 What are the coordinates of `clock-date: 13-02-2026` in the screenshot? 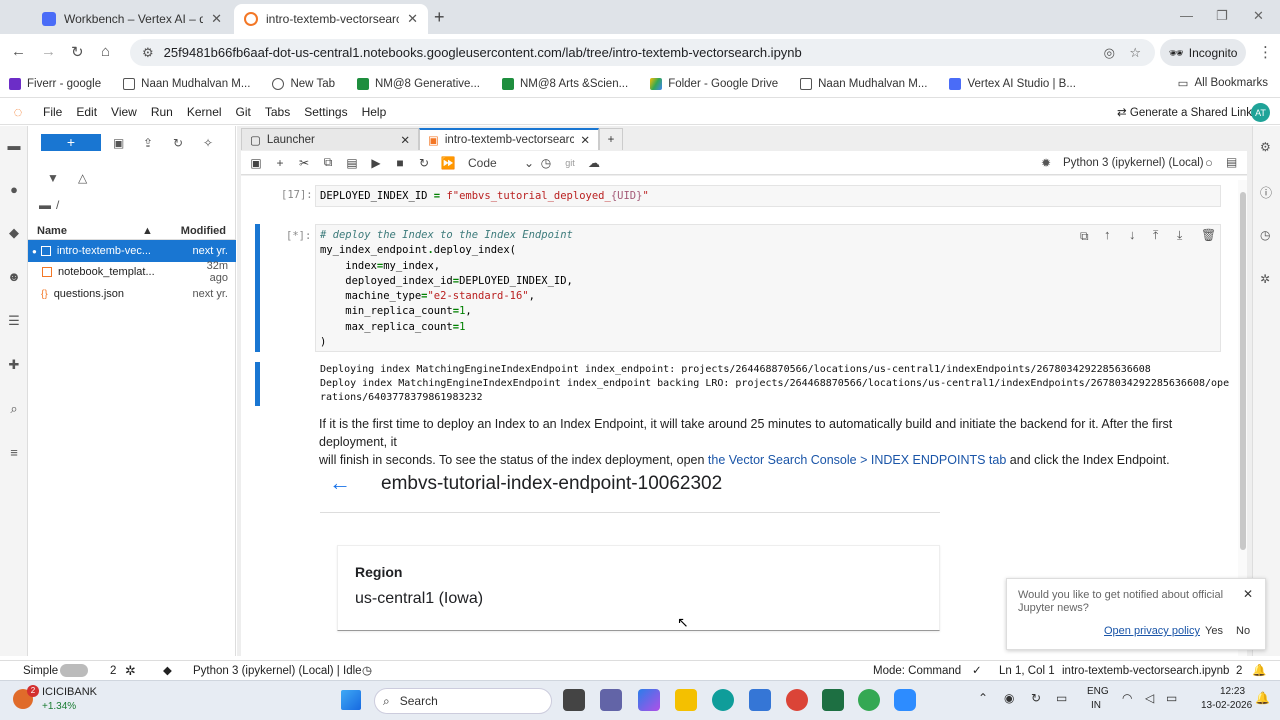 It's located at (1226, 705).